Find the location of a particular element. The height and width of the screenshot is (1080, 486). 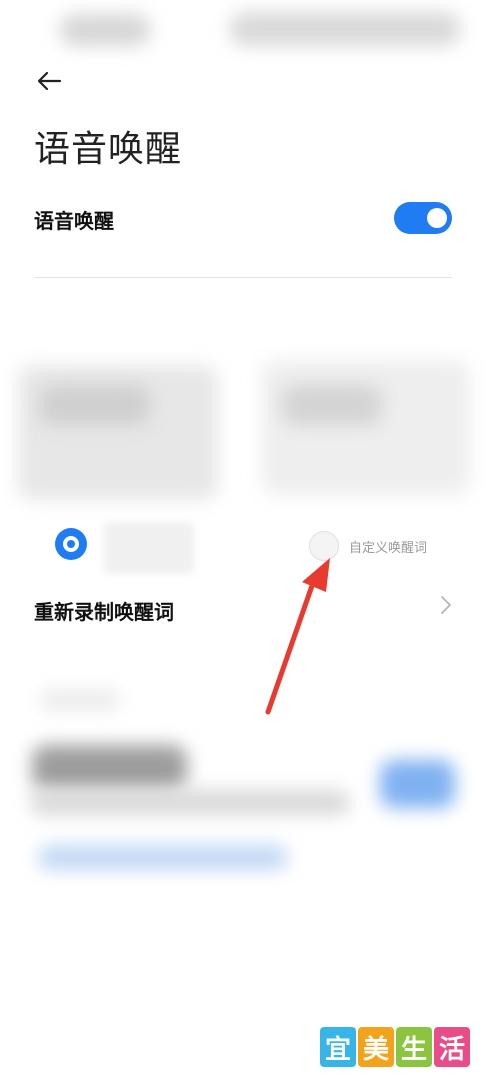

status-bar-right is located at coordinates (345, 29).